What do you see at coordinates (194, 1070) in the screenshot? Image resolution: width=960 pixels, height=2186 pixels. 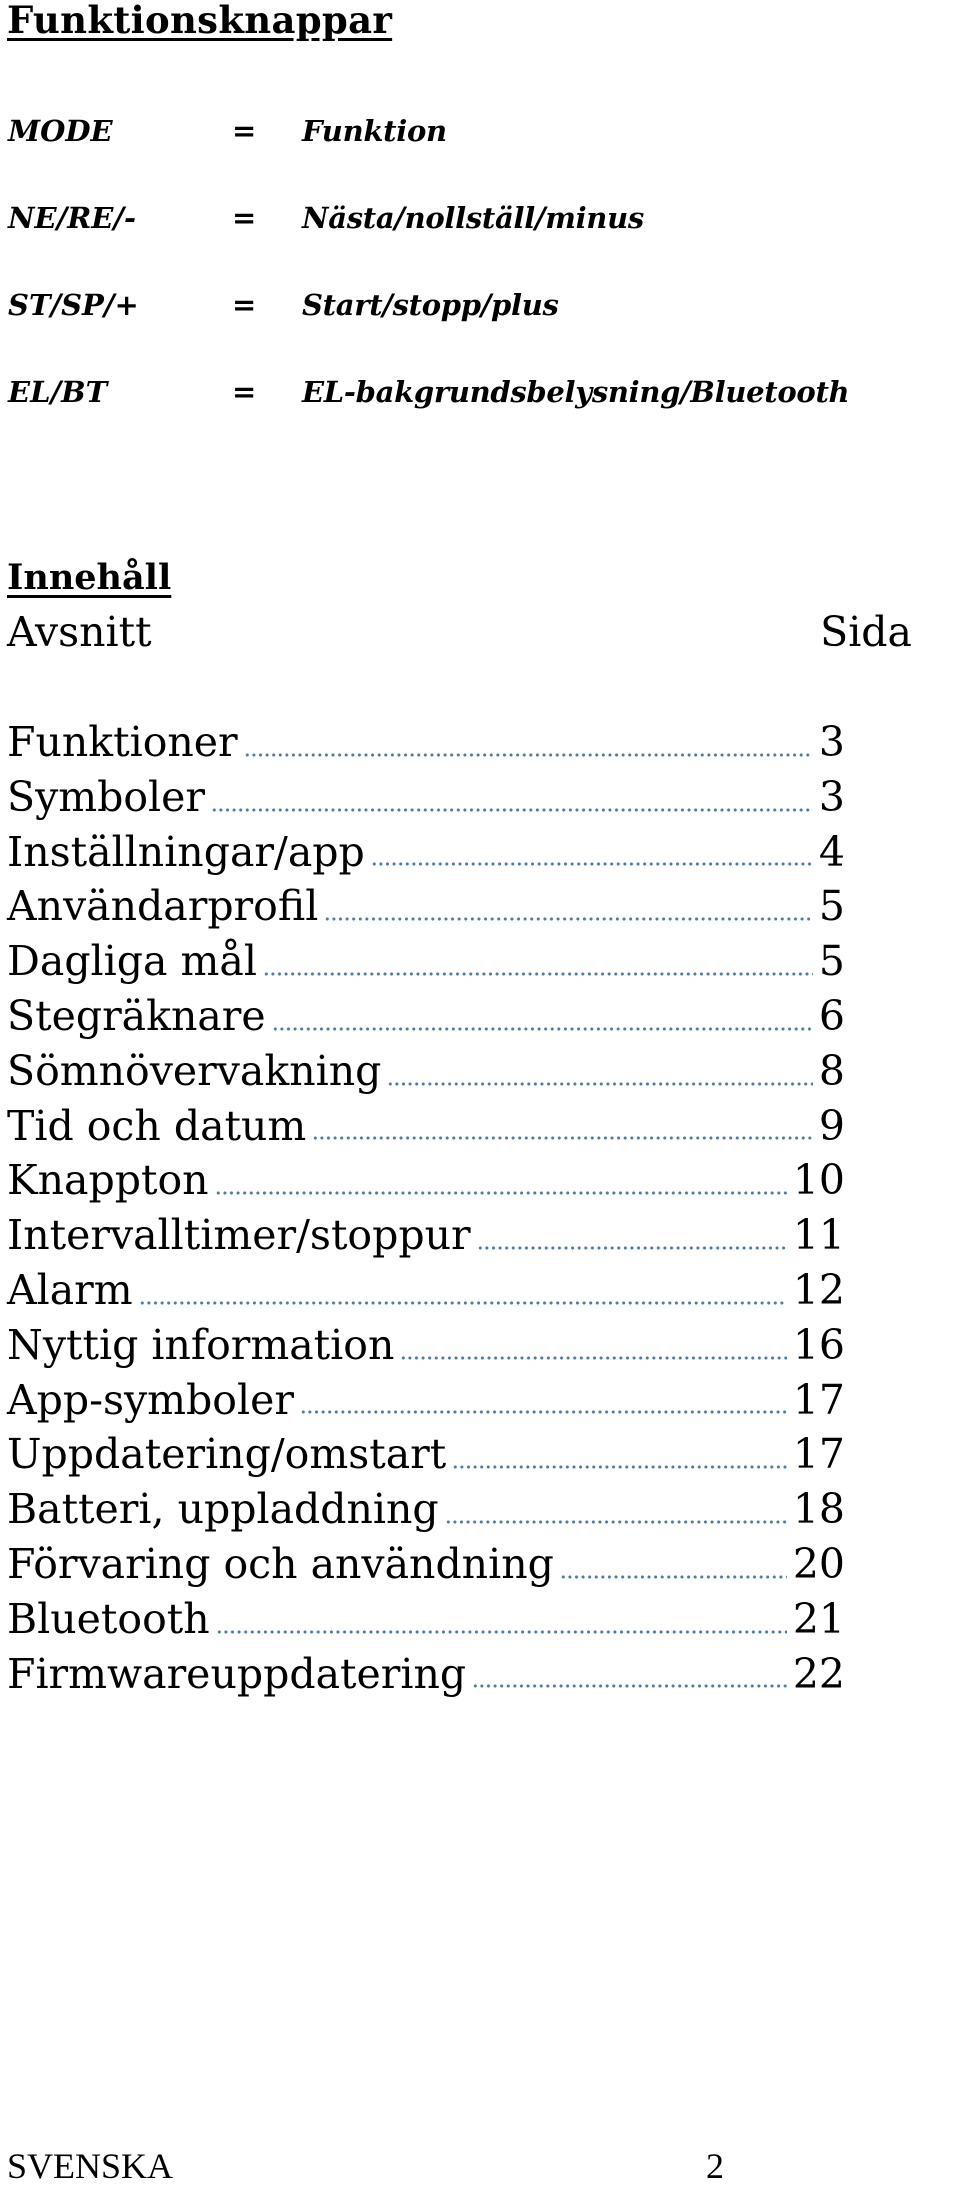 I see `toc-entry-label: Sömnövervakning` at bounding box center [194, 1070].